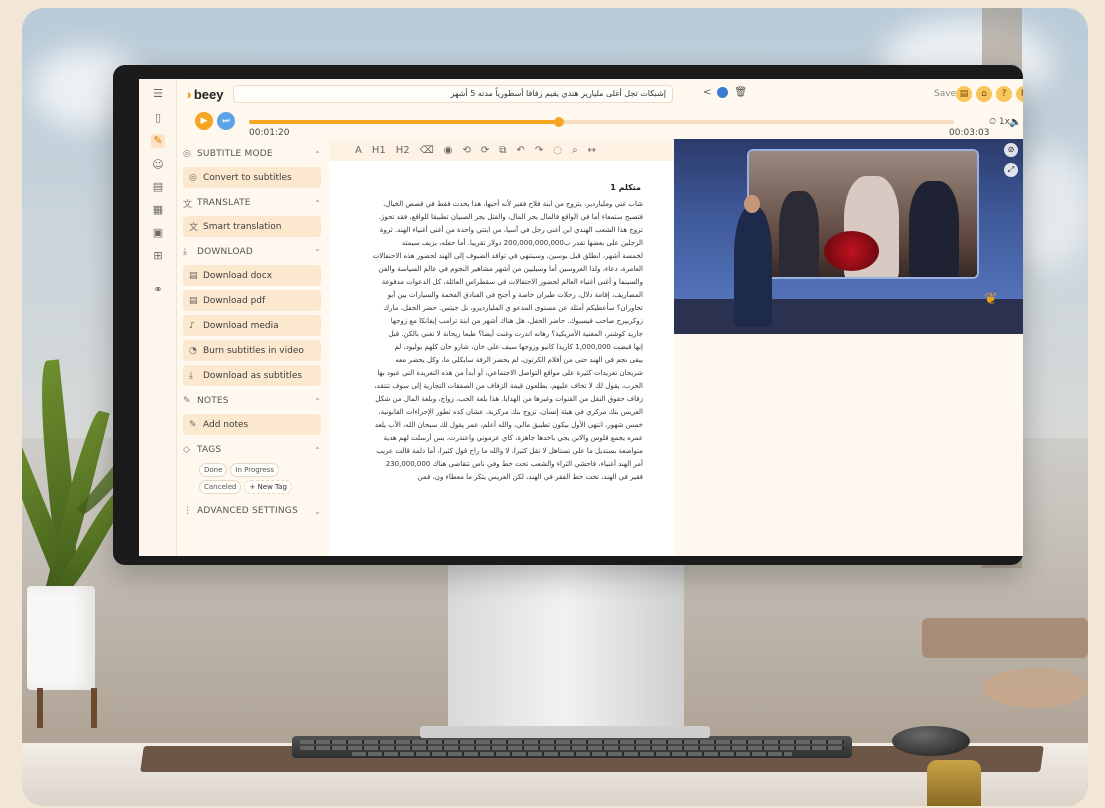 The height and width of the screenshot is (808, 1105). Describe the element at coordinates (158, 141) in the screenshot. I see `edit-icon: ✎` at that location.